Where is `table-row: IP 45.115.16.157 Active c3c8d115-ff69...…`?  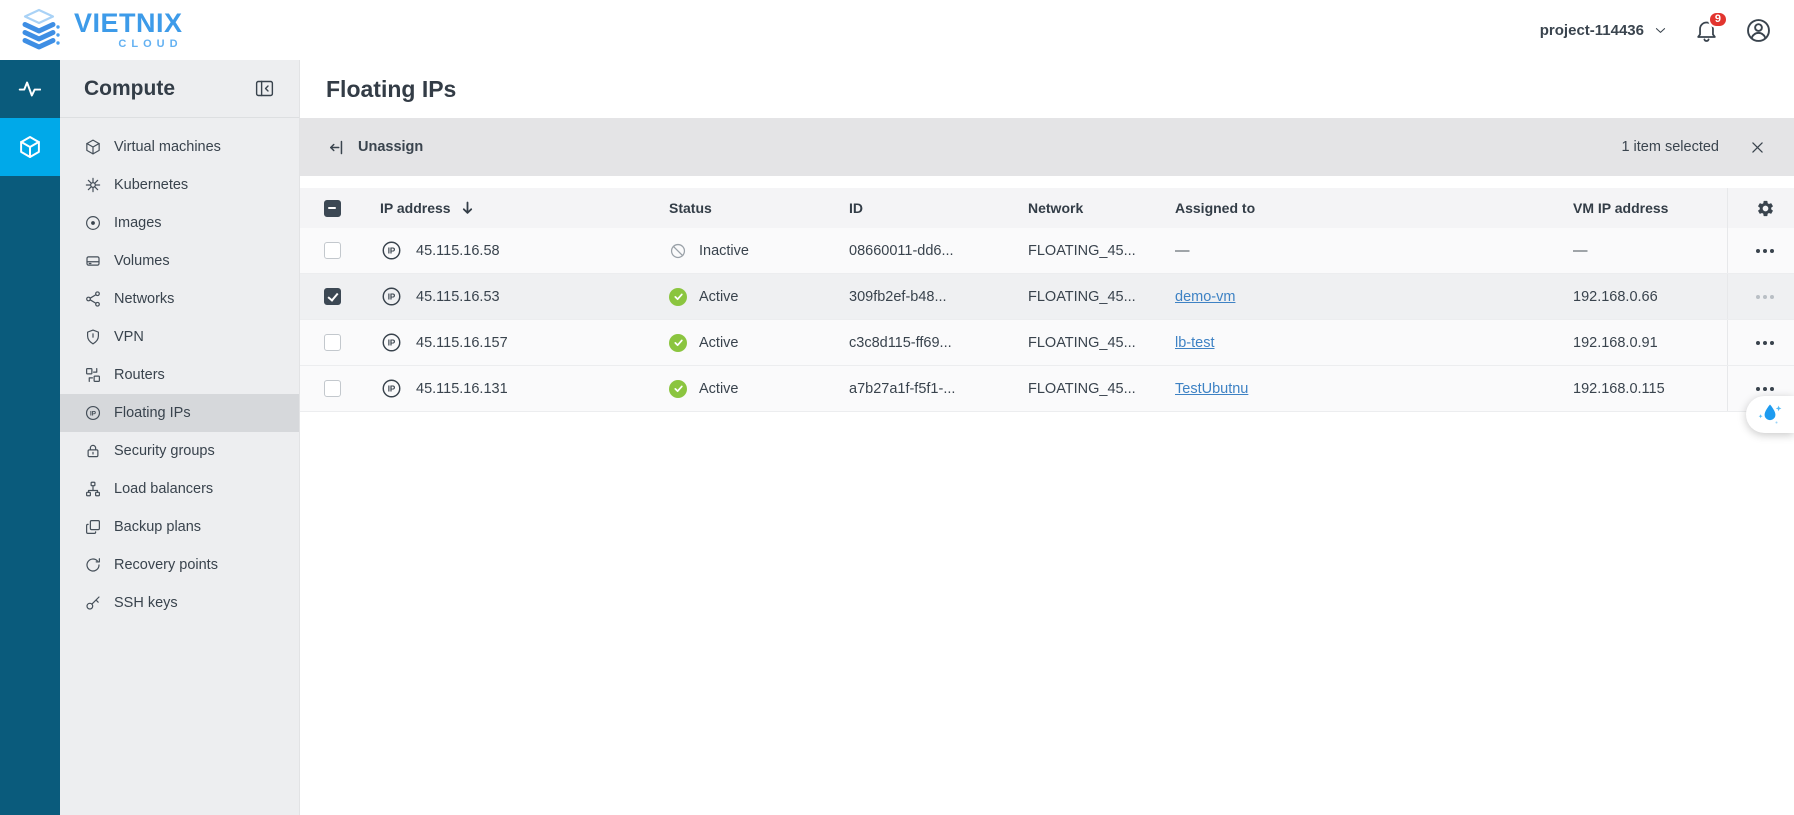
table-row: IP 45.115.16.157 Active c3c8d115-ff69...… is located at coordinates (1047, 343).